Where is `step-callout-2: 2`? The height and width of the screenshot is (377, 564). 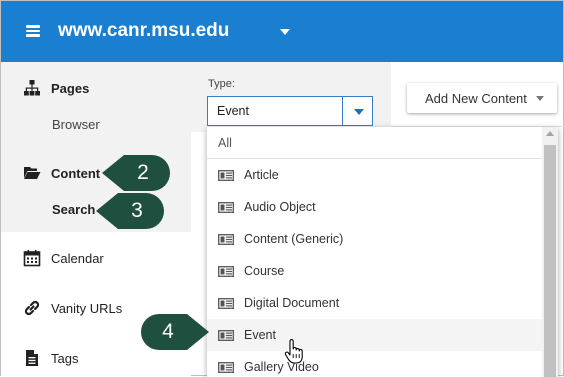 step-callout-2: 2 is located at coordinates (136, 173).